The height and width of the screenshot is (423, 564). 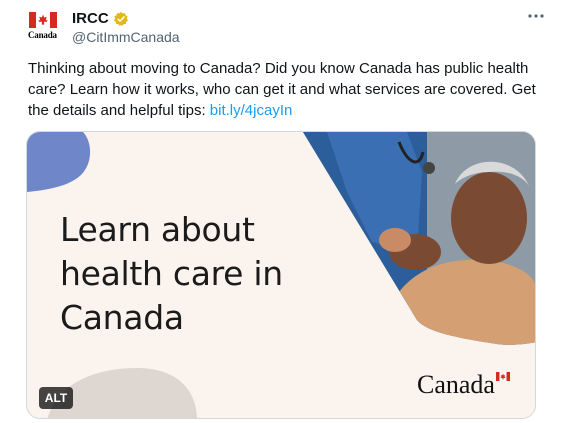 I want to click on author-handle: @CitImmCanada, so click(x=126, y=37).